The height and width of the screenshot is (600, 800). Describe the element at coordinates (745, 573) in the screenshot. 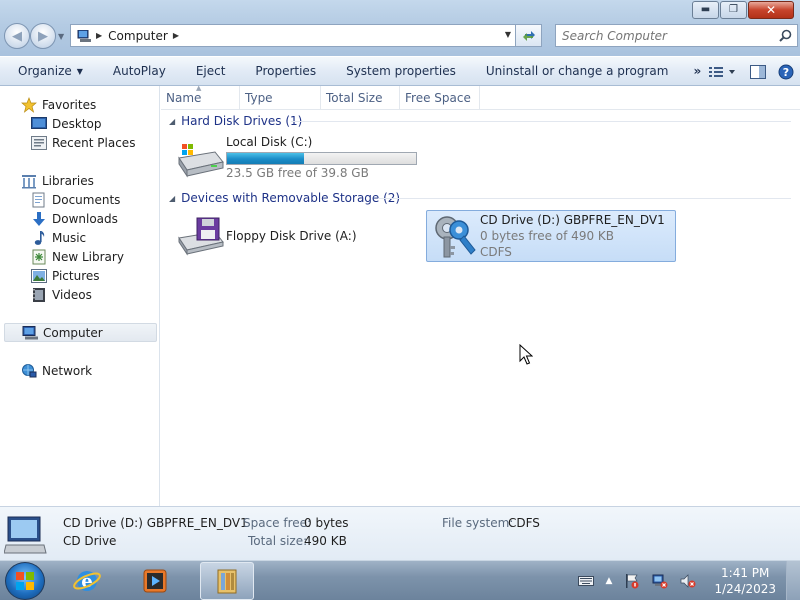

I see `clock-time: 1:41 PM` at that location.